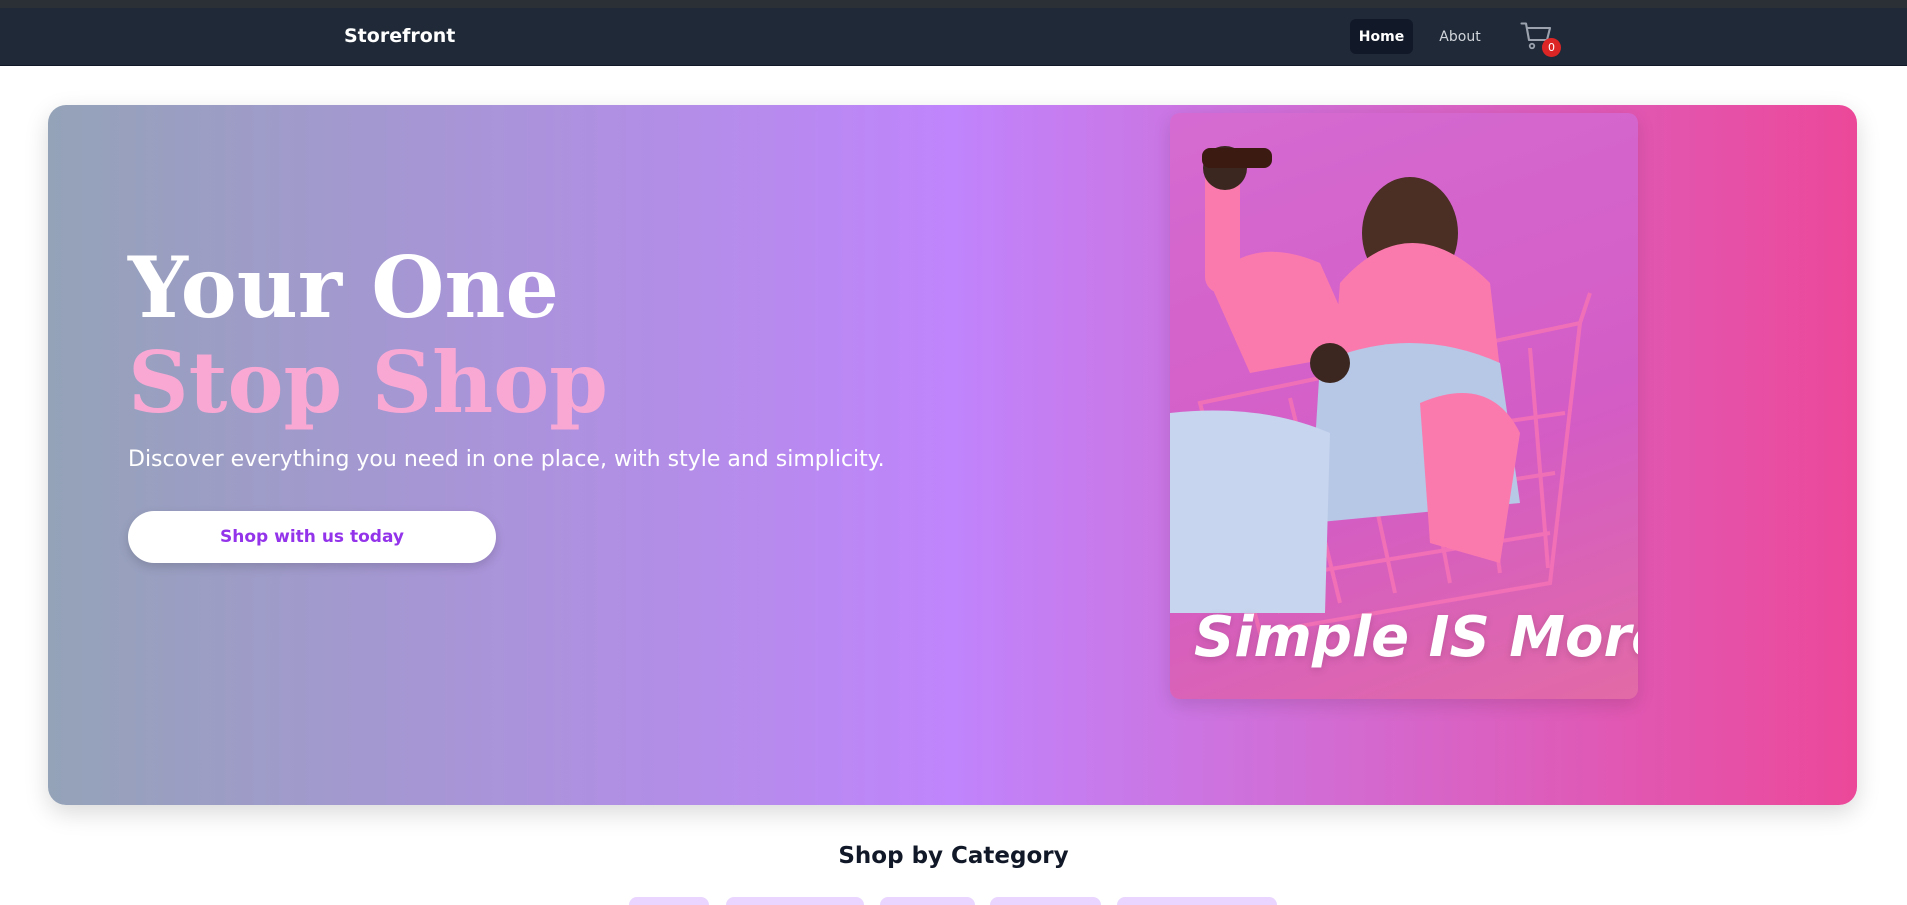 The image size is (1907, 905). What do you see at coordinates (953, 4) in the screenshot?
I see `window-top-strip` at bounding box center [953, 4].